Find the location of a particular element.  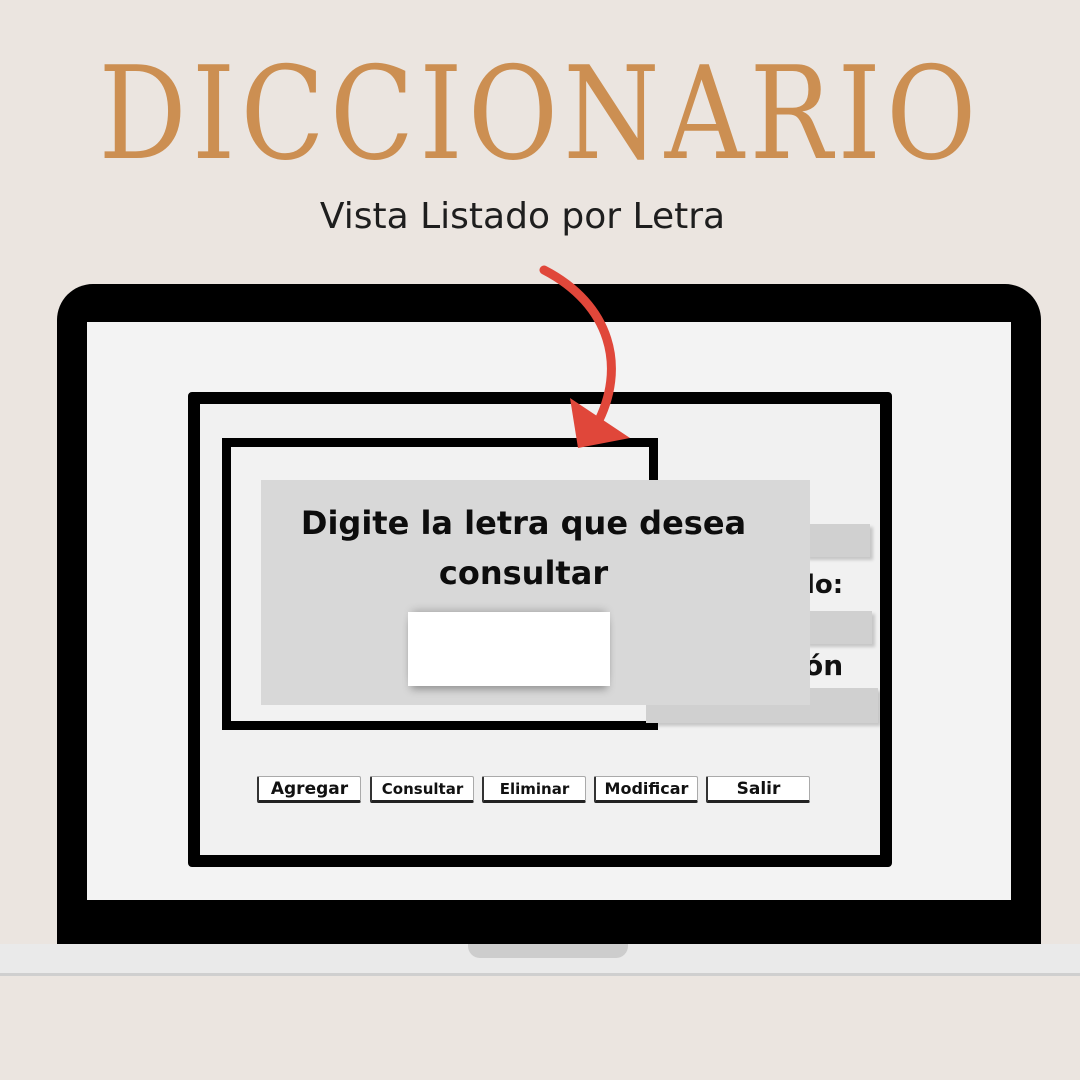

dialog-prompt-line-1: Digite la letra que desea is located at coordinates (523, 523).